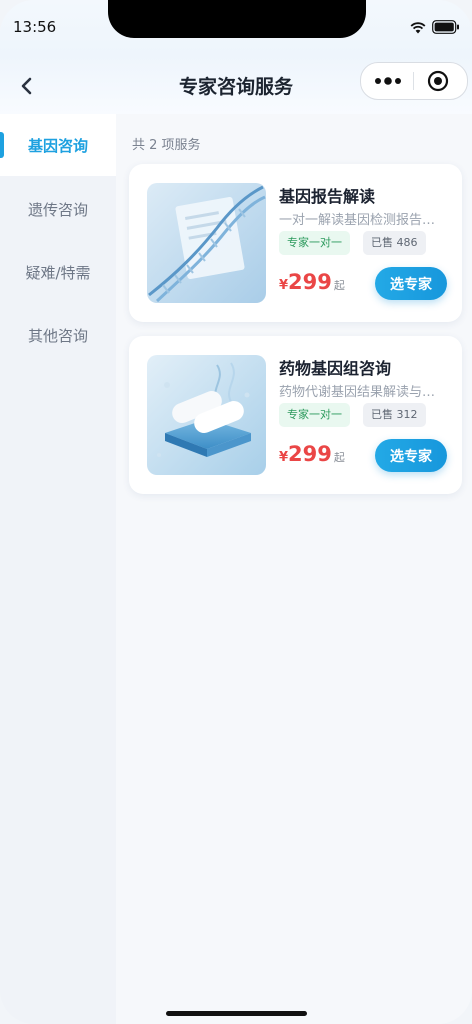  What do you see at coordinates (335, 368) in the screenshot?
I see `service-title: 药物基因组咨询` at bounding box center [335, 368].